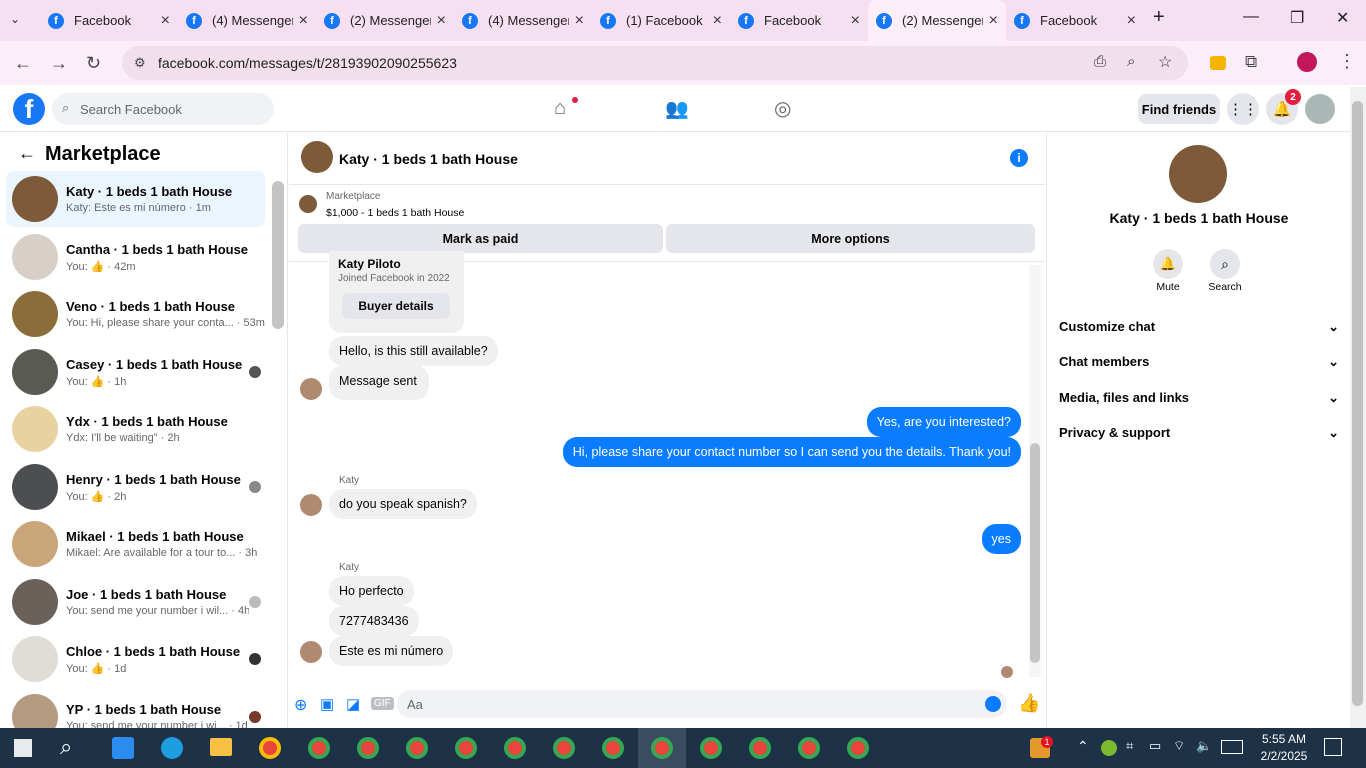 This screenshot has width=1366, height=768. Describe the element at coordinates (1284, 756) in the screenshot. I see `clock-date: 2/2/2025` at that location.